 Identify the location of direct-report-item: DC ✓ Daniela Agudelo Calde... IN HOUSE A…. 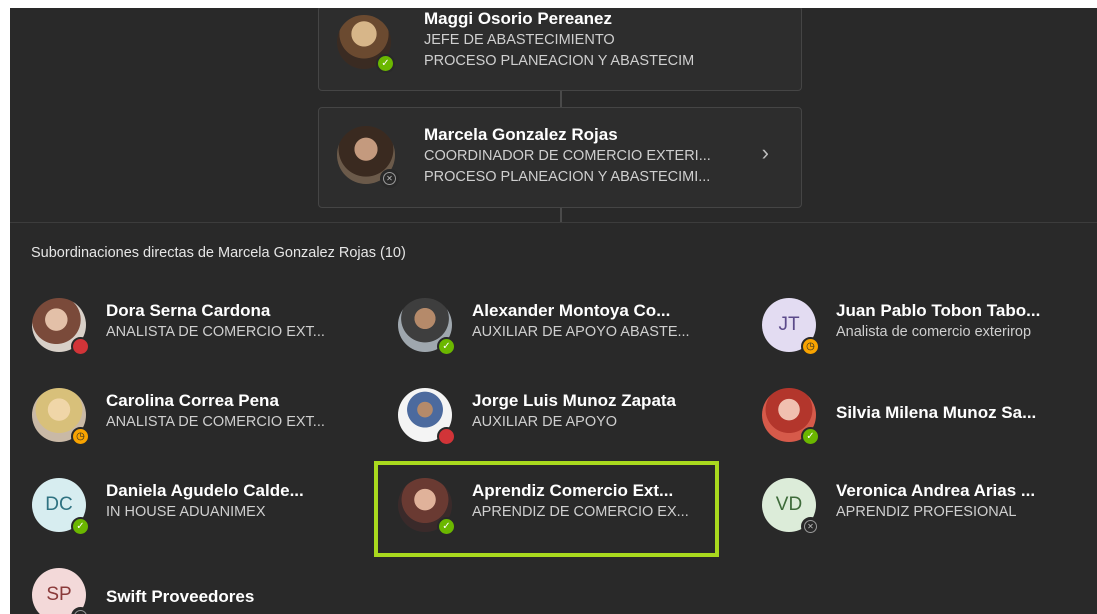
(197, 509).